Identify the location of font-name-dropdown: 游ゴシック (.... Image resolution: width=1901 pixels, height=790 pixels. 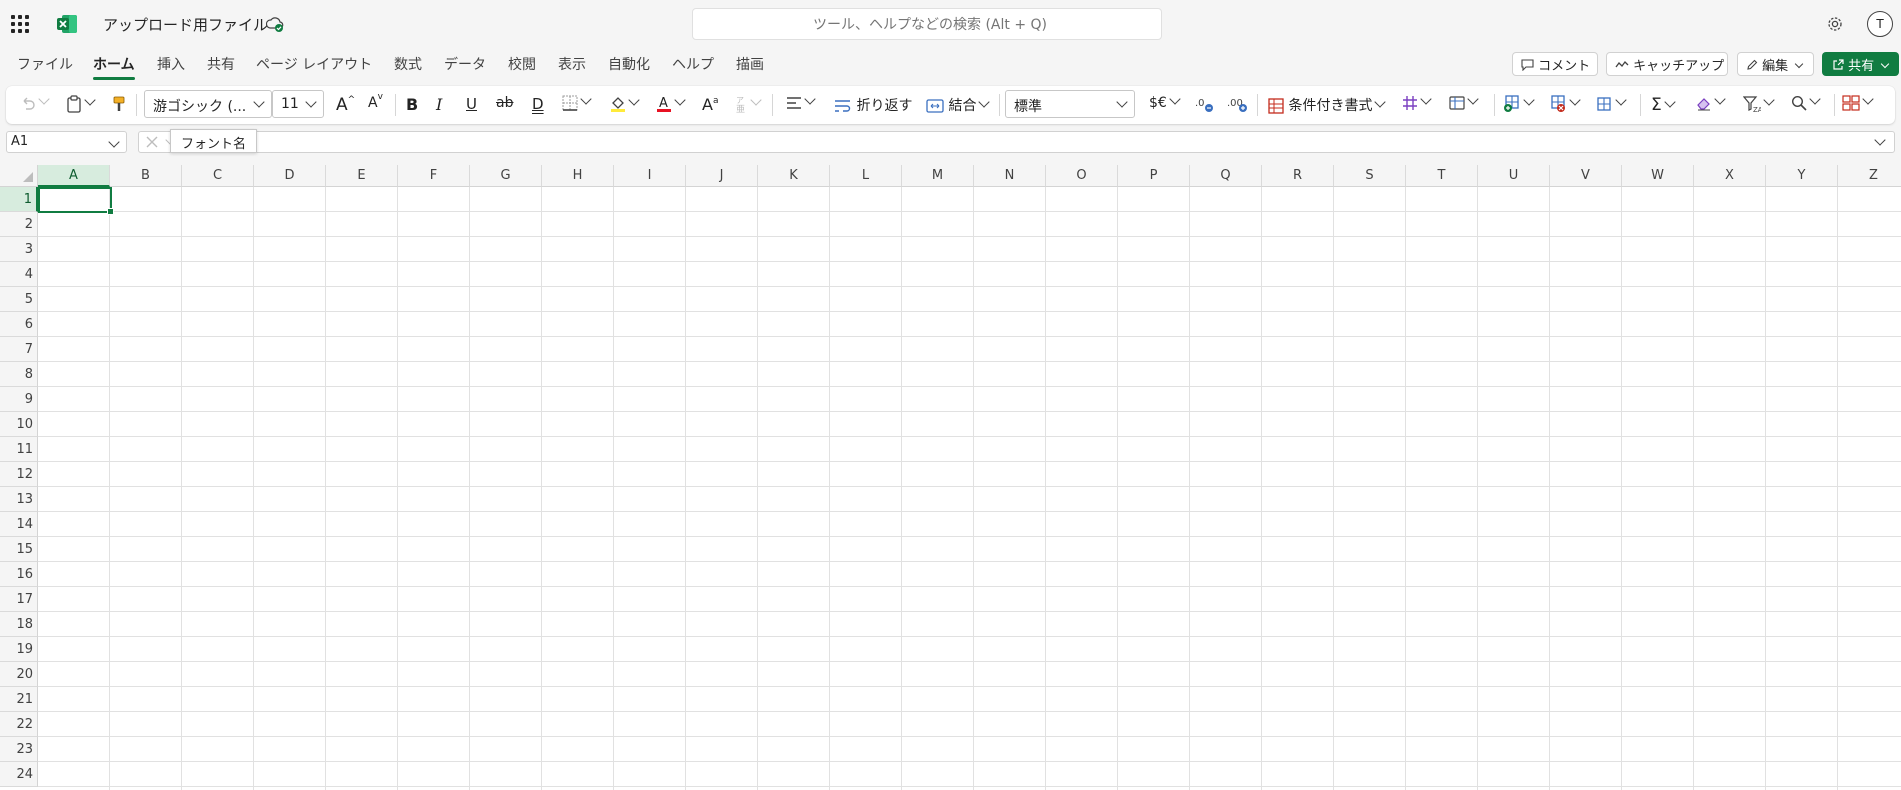
(208, 104).